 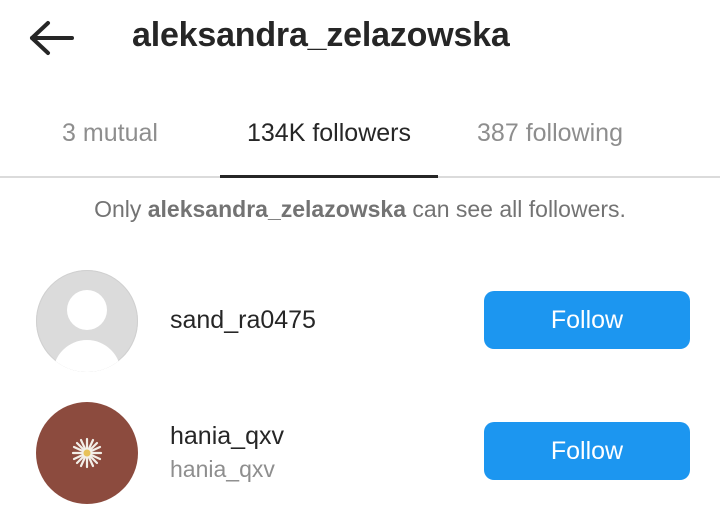 I want to click on active-tab-indicator, so click(x=329, y=176).